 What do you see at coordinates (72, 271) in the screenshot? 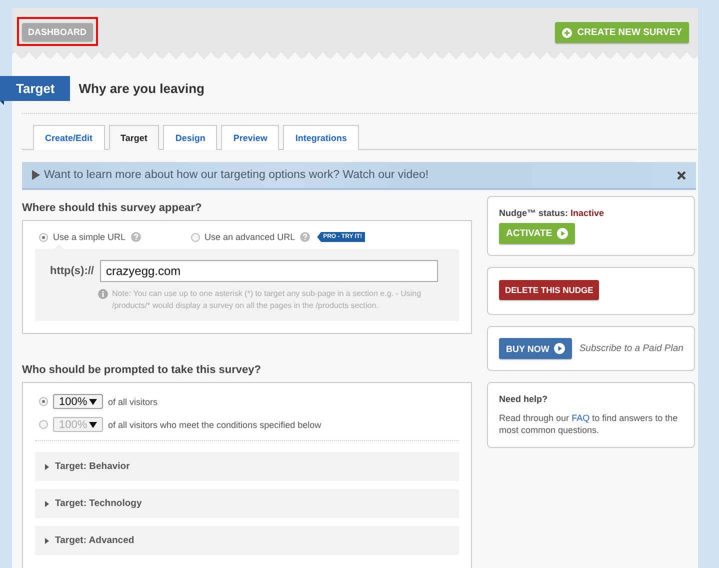
I see `url-prefix: http(s)://` at bounding box center [72, 271].